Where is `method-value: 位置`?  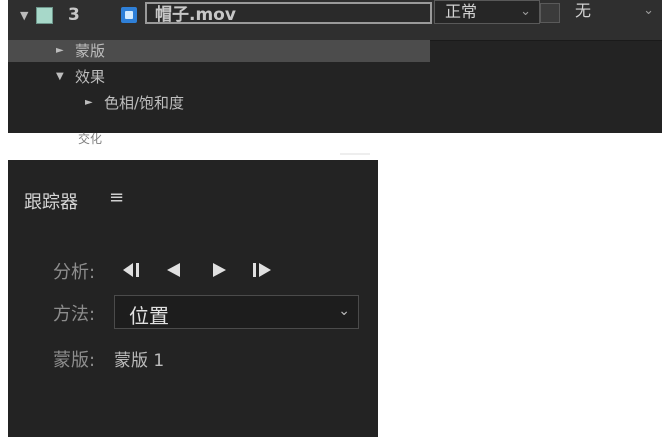 method-value: 位置 is located at coordinates (149, 316).